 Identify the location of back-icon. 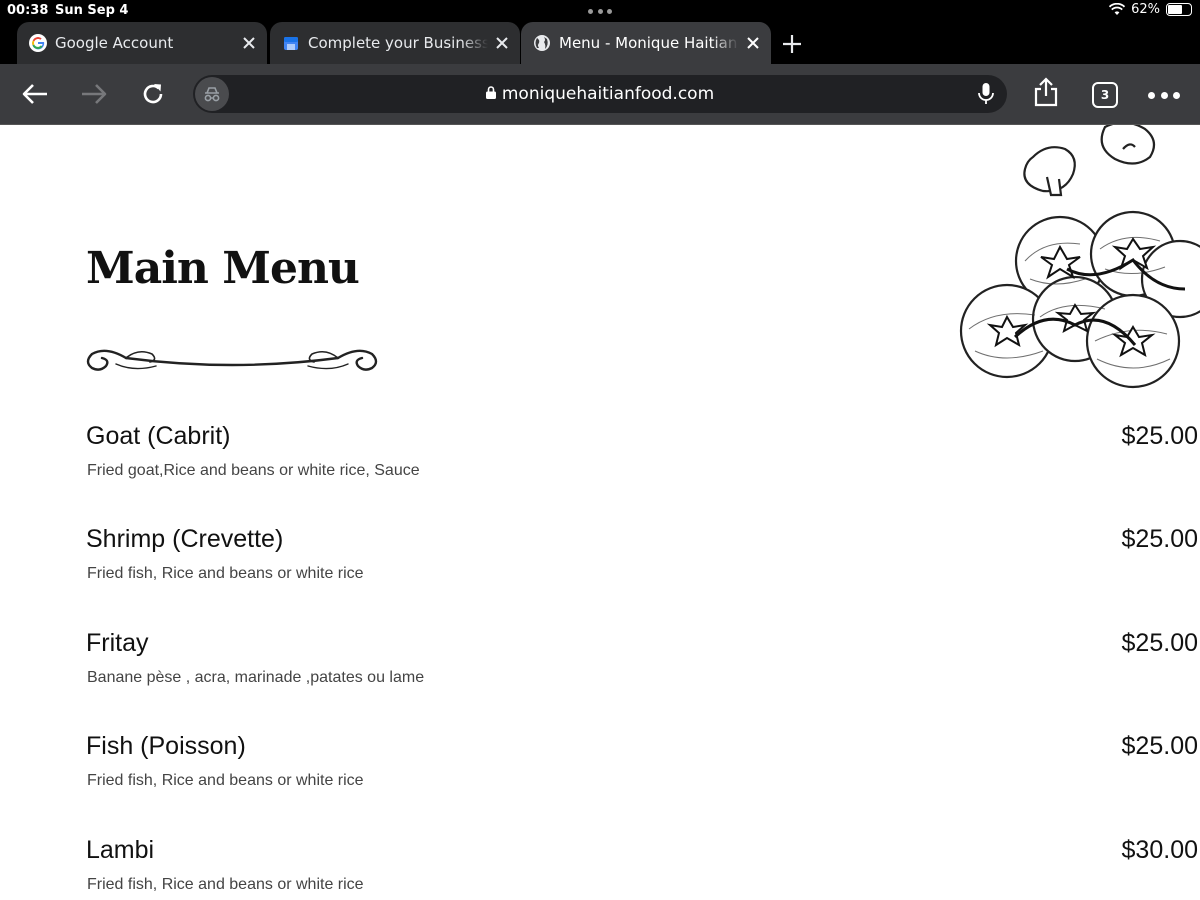
(34, 94).